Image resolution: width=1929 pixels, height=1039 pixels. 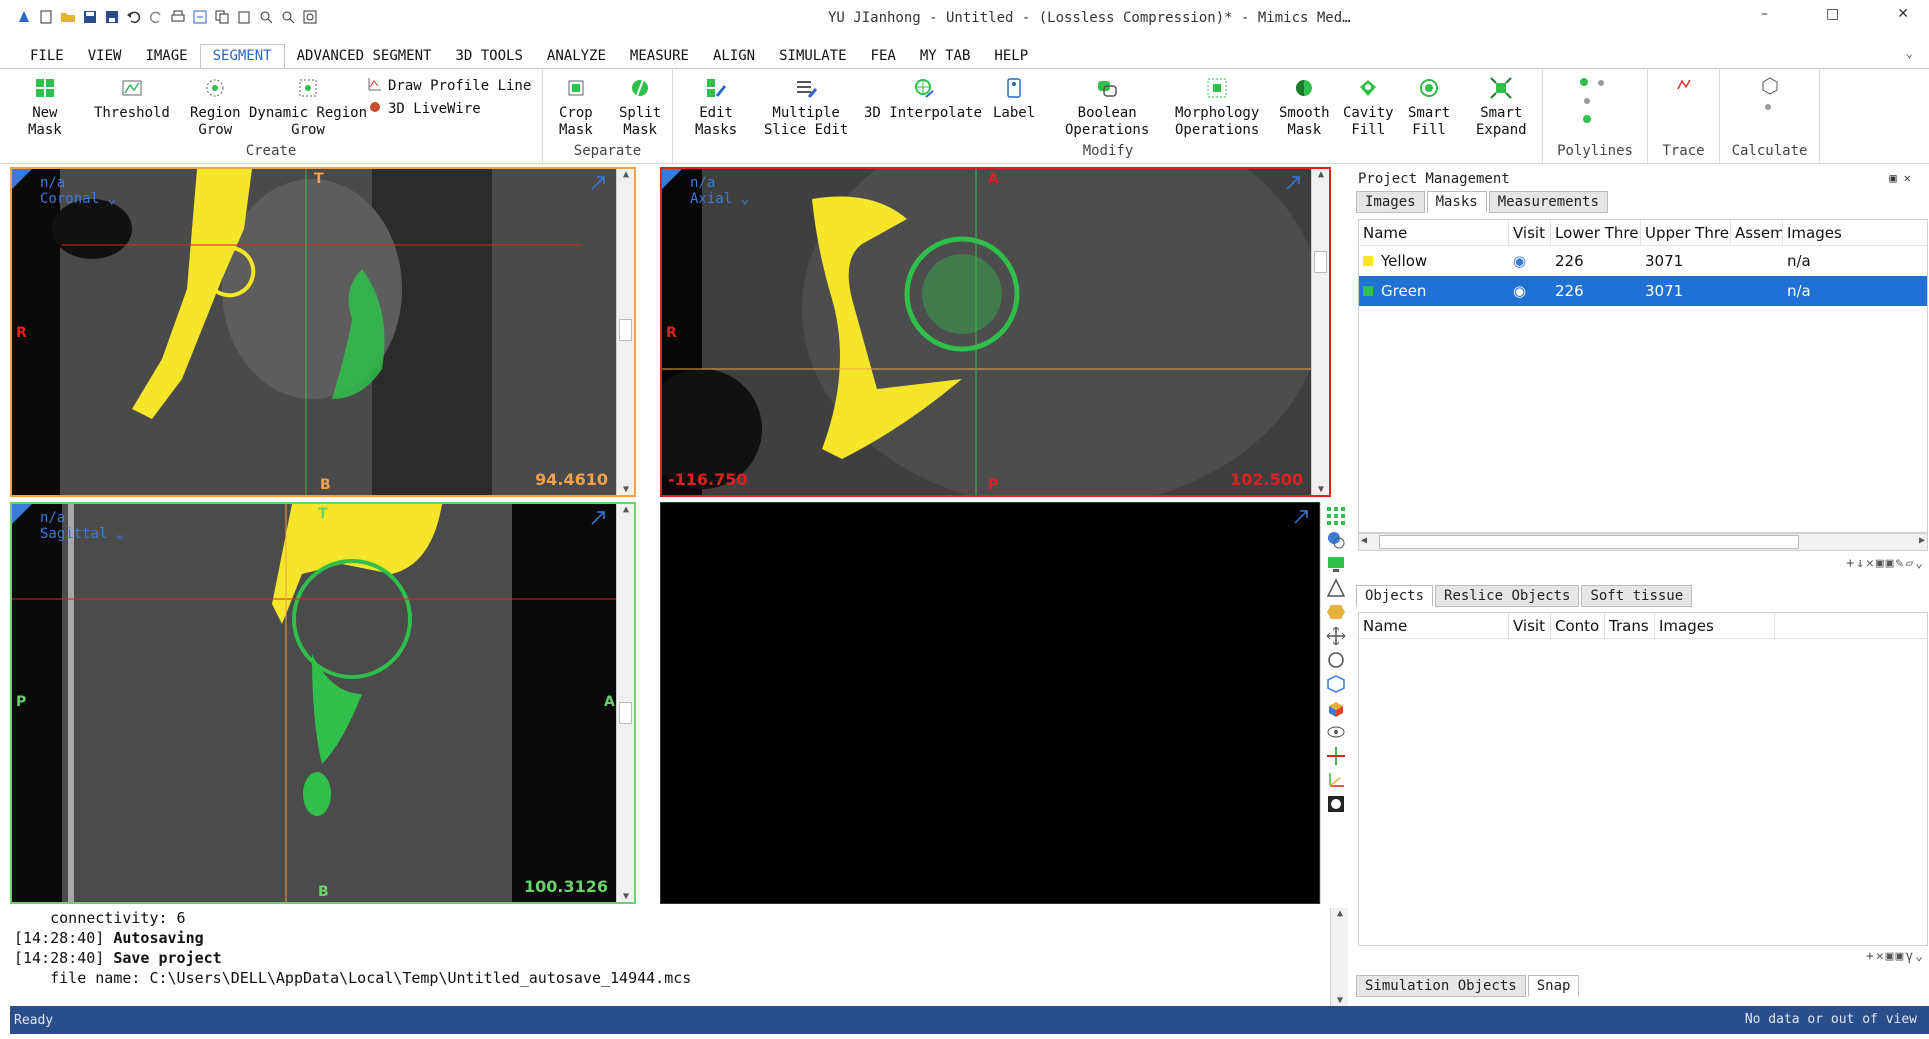 I want to click on smart-expand-button: Smart Expand, so click(x=1501, y=108).